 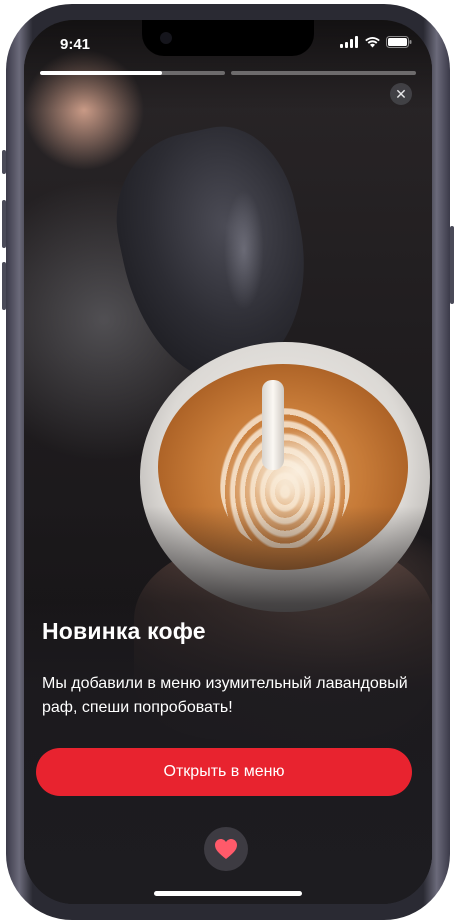 I want to click on close-button: ✕, so click(x=401, y=94).